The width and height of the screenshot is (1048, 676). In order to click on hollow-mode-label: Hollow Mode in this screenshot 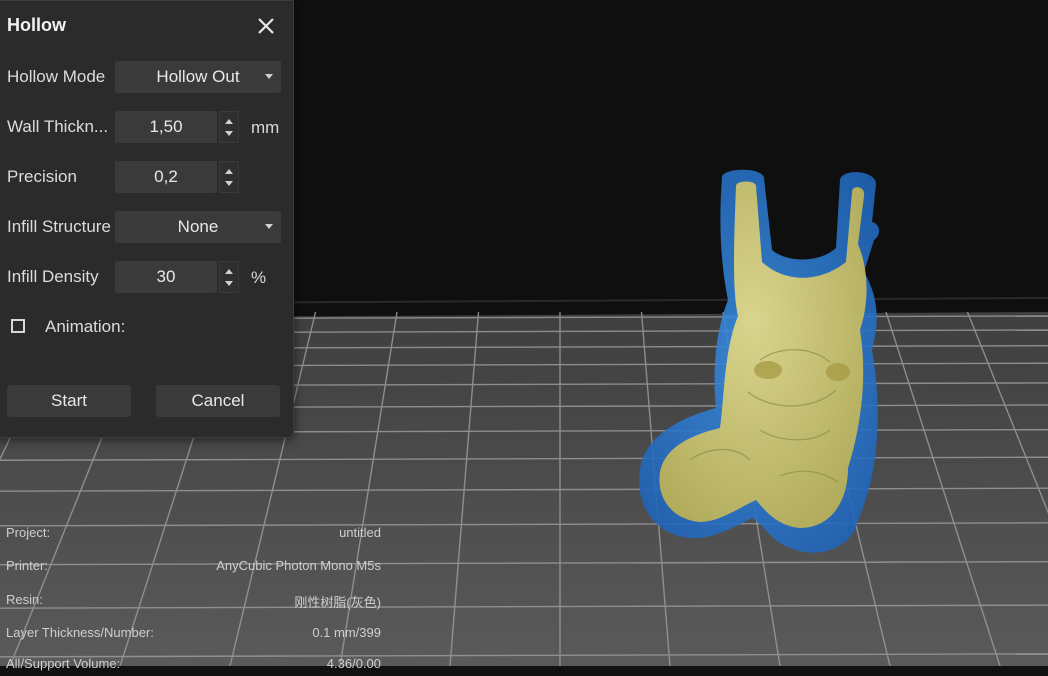, I will do `click(56, 76)`.